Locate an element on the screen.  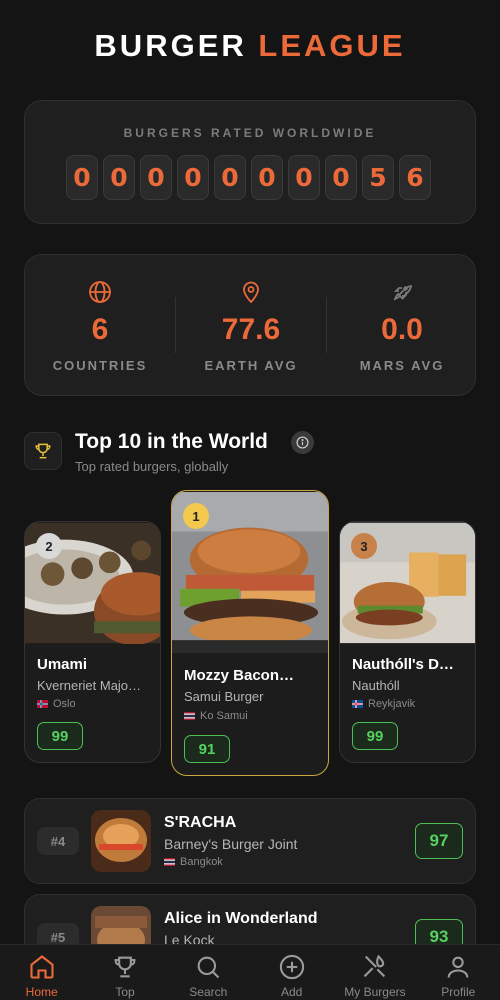
iceland-flag-icon is located at coordinates (357, 704).